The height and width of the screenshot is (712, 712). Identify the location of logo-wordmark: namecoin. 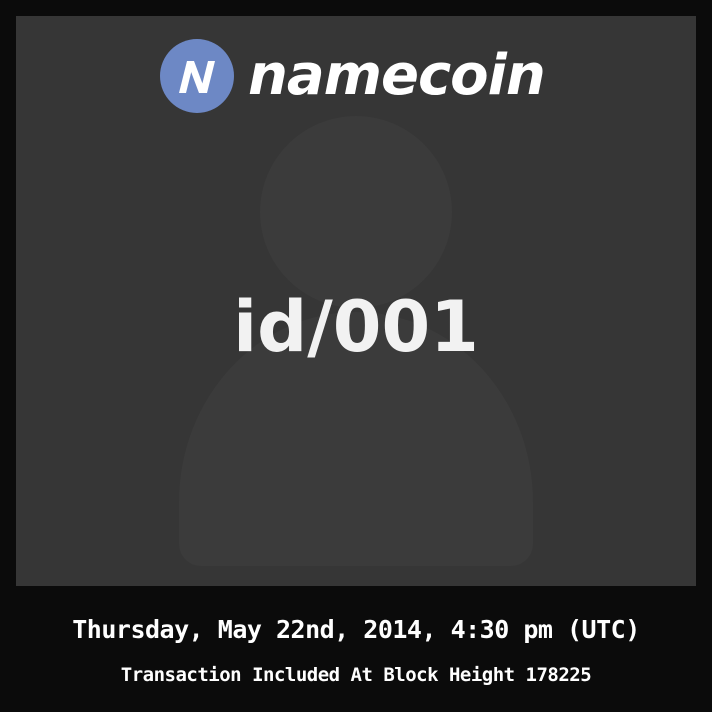
(397, 75).